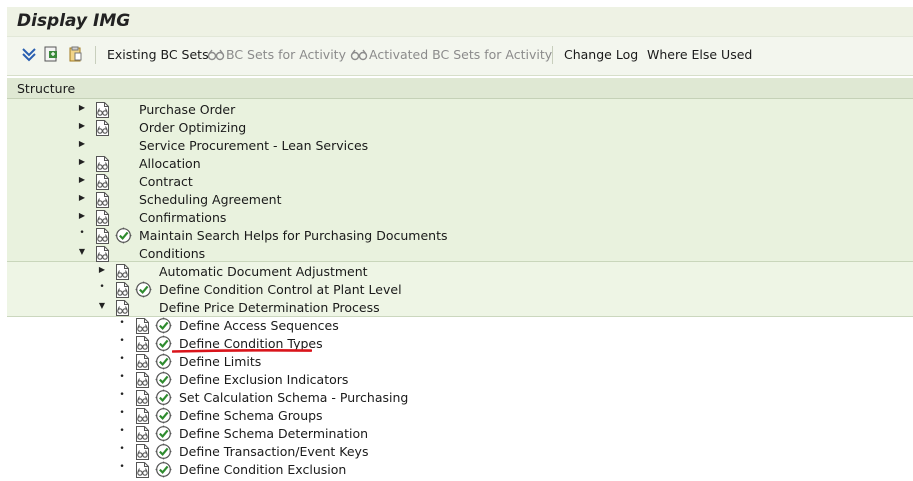 This screenshot has width=913, height=481. I want to click on tree-node: ▶ Order Optimizing, so click(456, 128).